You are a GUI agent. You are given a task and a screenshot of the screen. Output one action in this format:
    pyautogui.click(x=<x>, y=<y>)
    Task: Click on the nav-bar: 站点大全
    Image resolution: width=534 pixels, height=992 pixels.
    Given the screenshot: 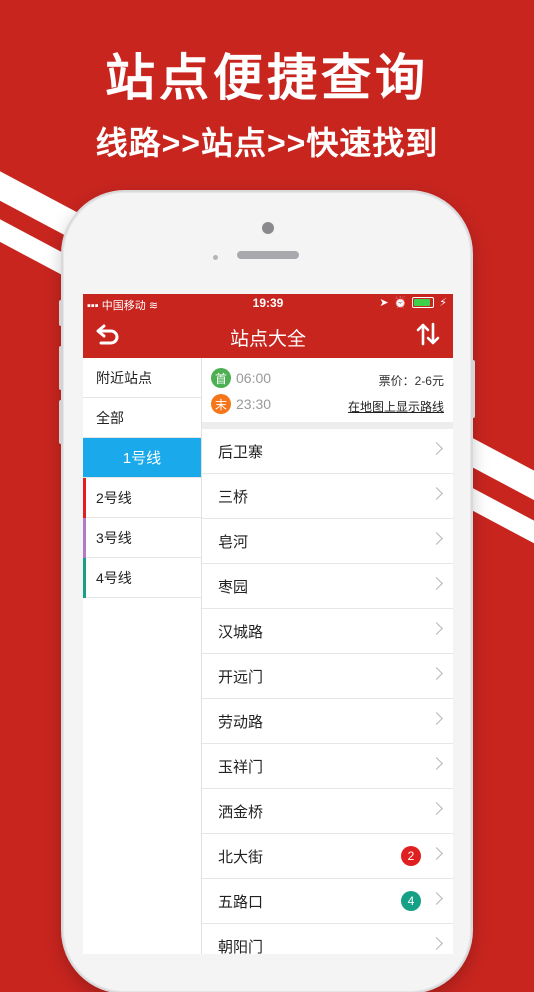 What is the action you would take?
    pyautogui.click(x=268, y=335)
    